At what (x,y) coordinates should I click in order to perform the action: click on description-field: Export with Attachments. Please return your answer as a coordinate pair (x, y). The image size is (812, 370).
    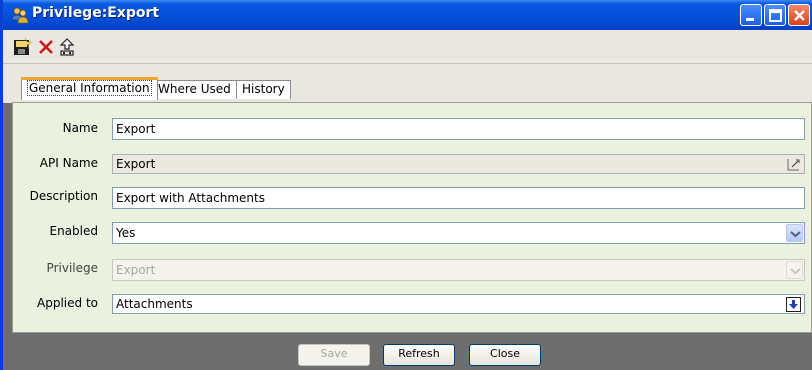
    Looking at the image, I should click on (458, 198).